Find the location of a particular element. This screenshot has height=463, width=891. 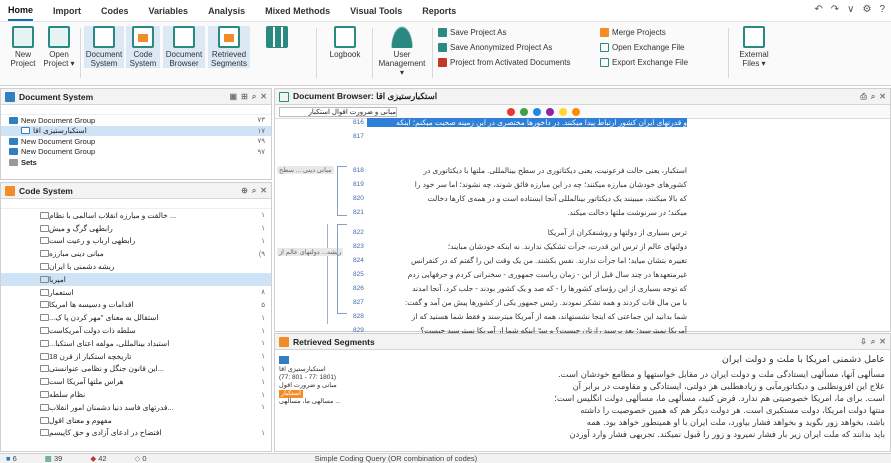

code-item: ...قدرتهای فاسد دنیا دشمنان امور انقلاب ۱ is located at coordinates (136, 407).